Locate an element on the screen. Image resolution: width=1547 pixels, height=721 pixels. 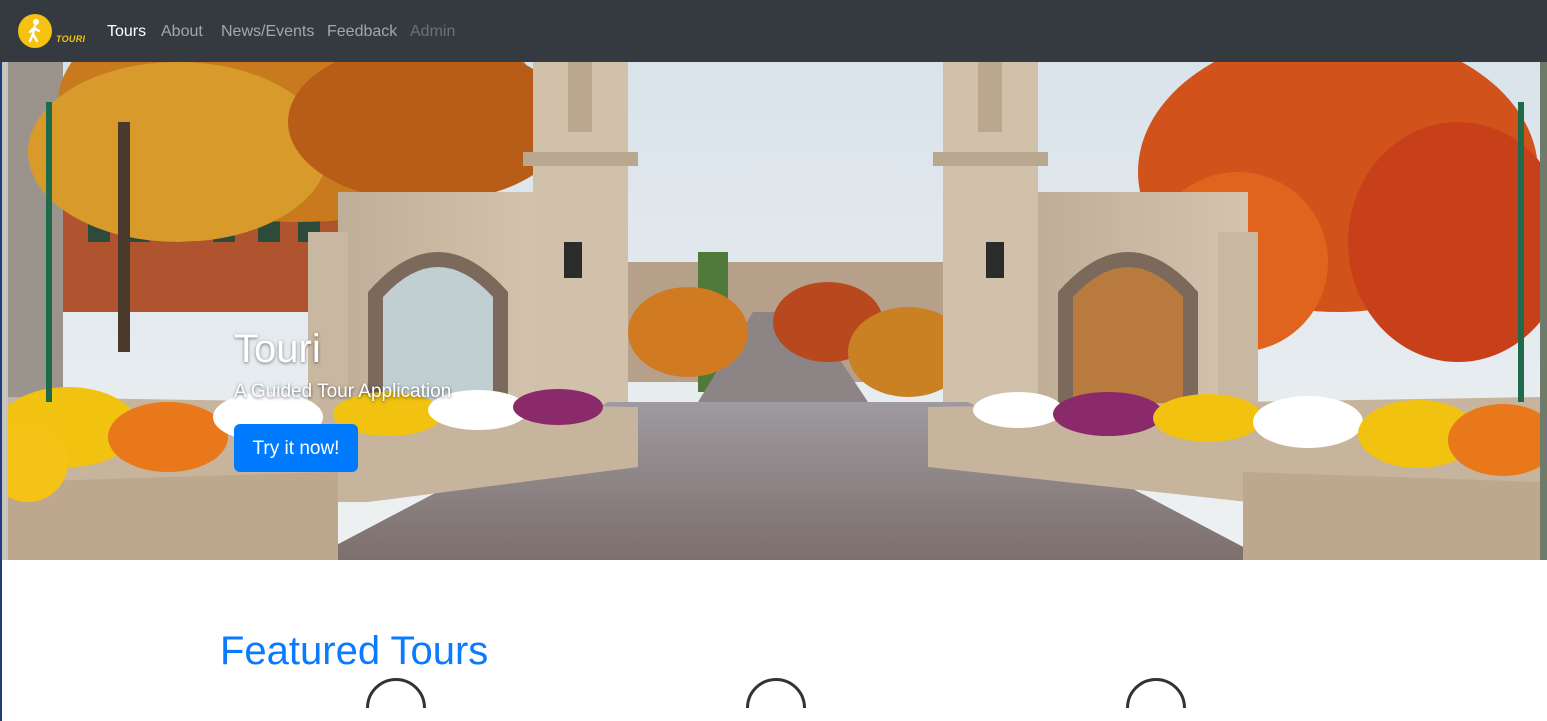
try-it-now-label: Try it now! is located at coordinates (296, 448).